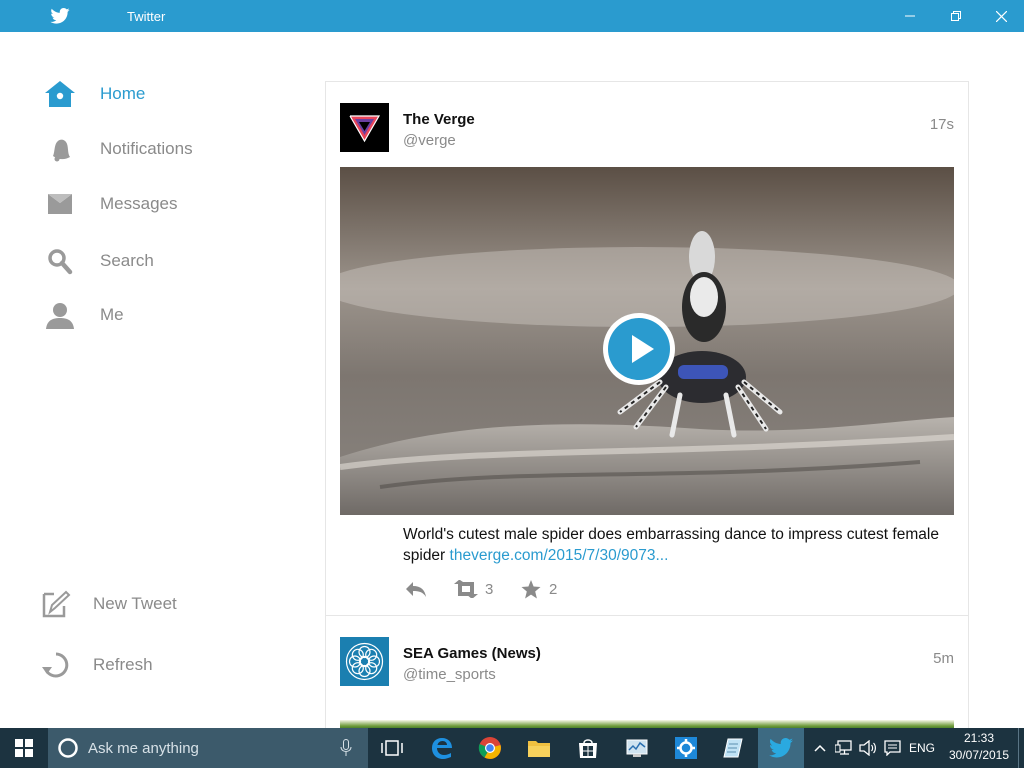 The image size is (1024, 768). What do you see at coordinates (68, 748) in the screenshot?
I see `cortana-icon` at bounding box center [68, 748].